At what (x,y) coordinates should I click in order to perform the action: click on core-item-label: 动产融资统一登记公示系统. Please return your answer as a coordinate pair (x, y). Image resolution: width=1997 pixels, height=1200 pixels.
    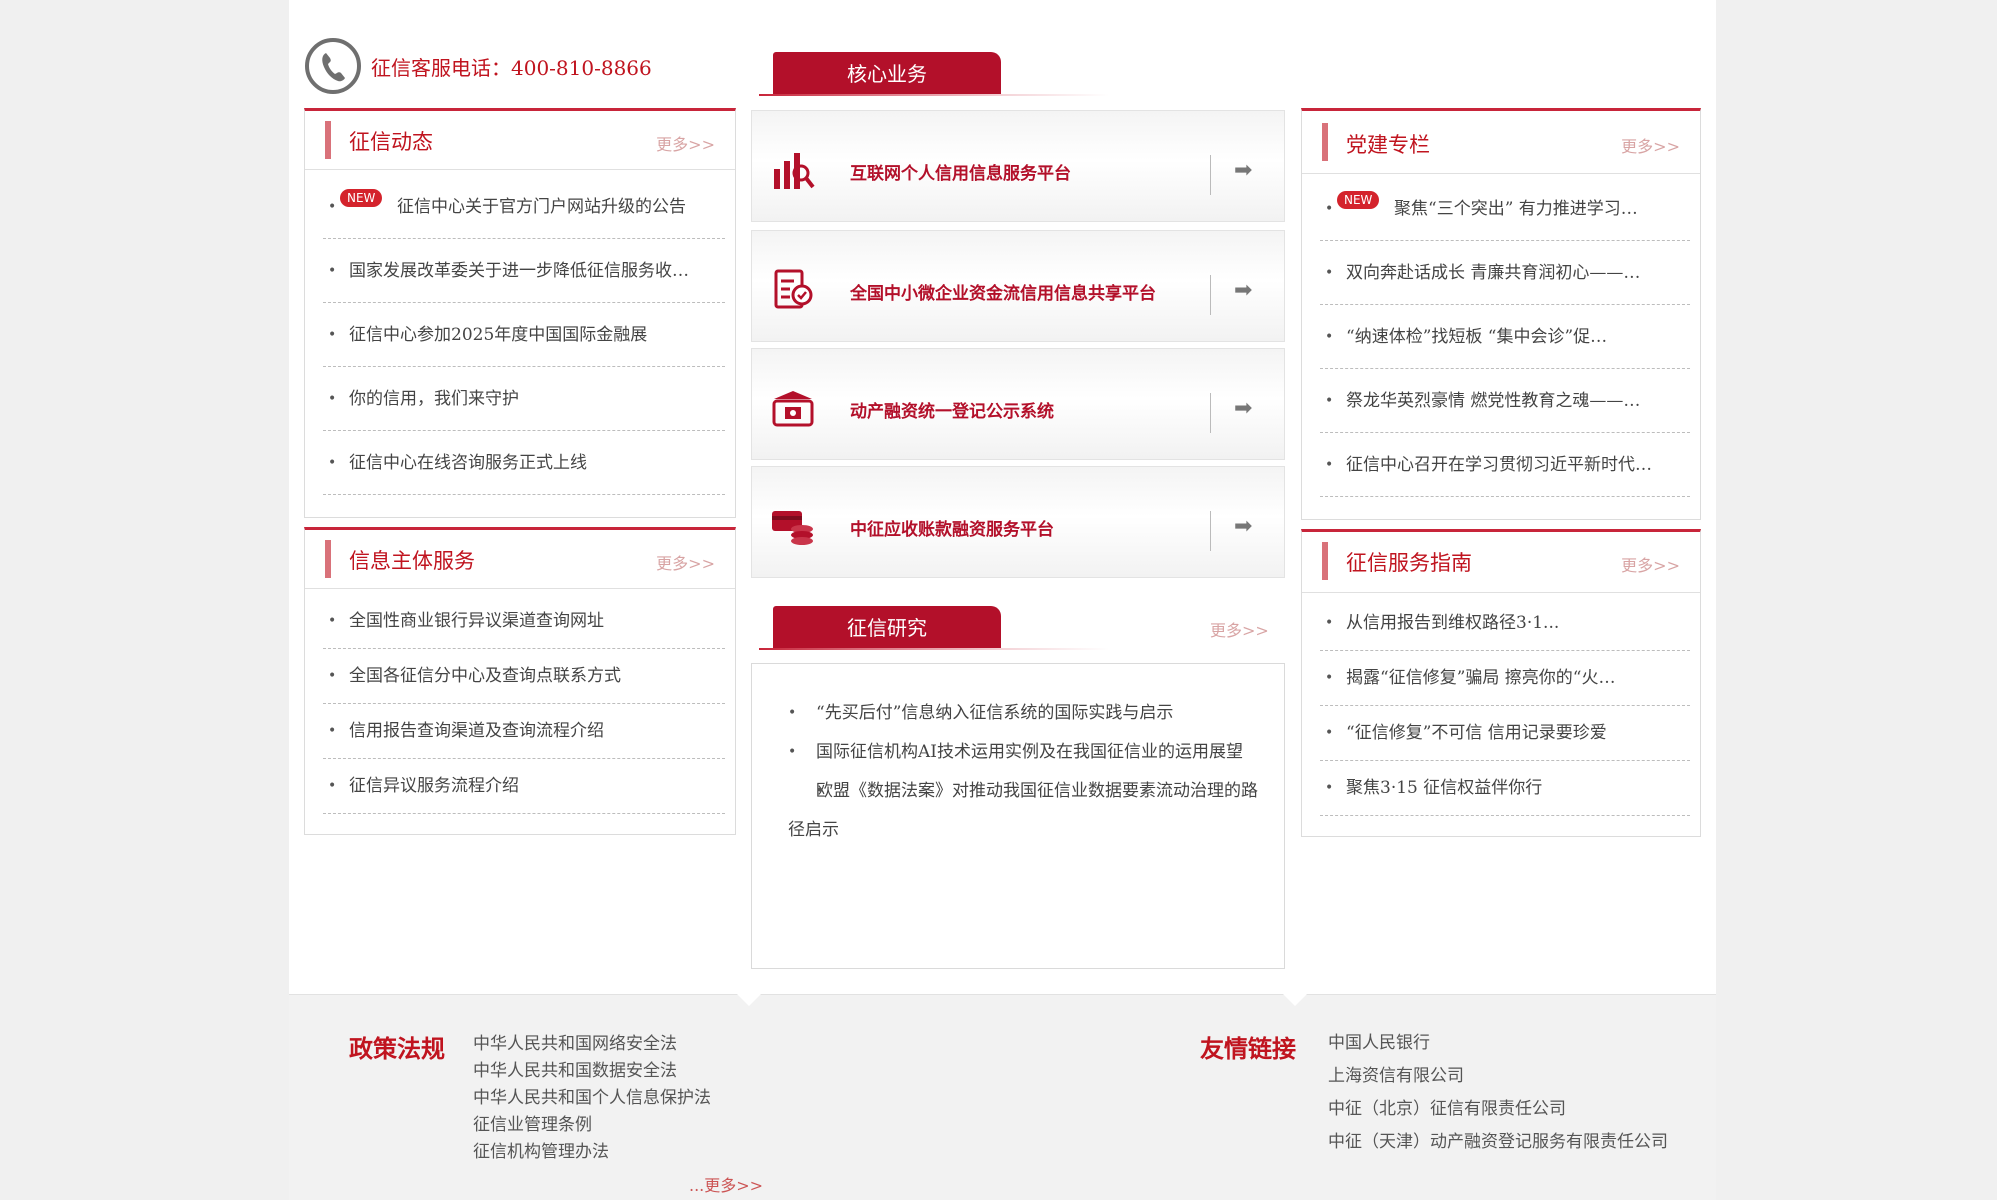
    Looking at the image, I should click on (952, 412).